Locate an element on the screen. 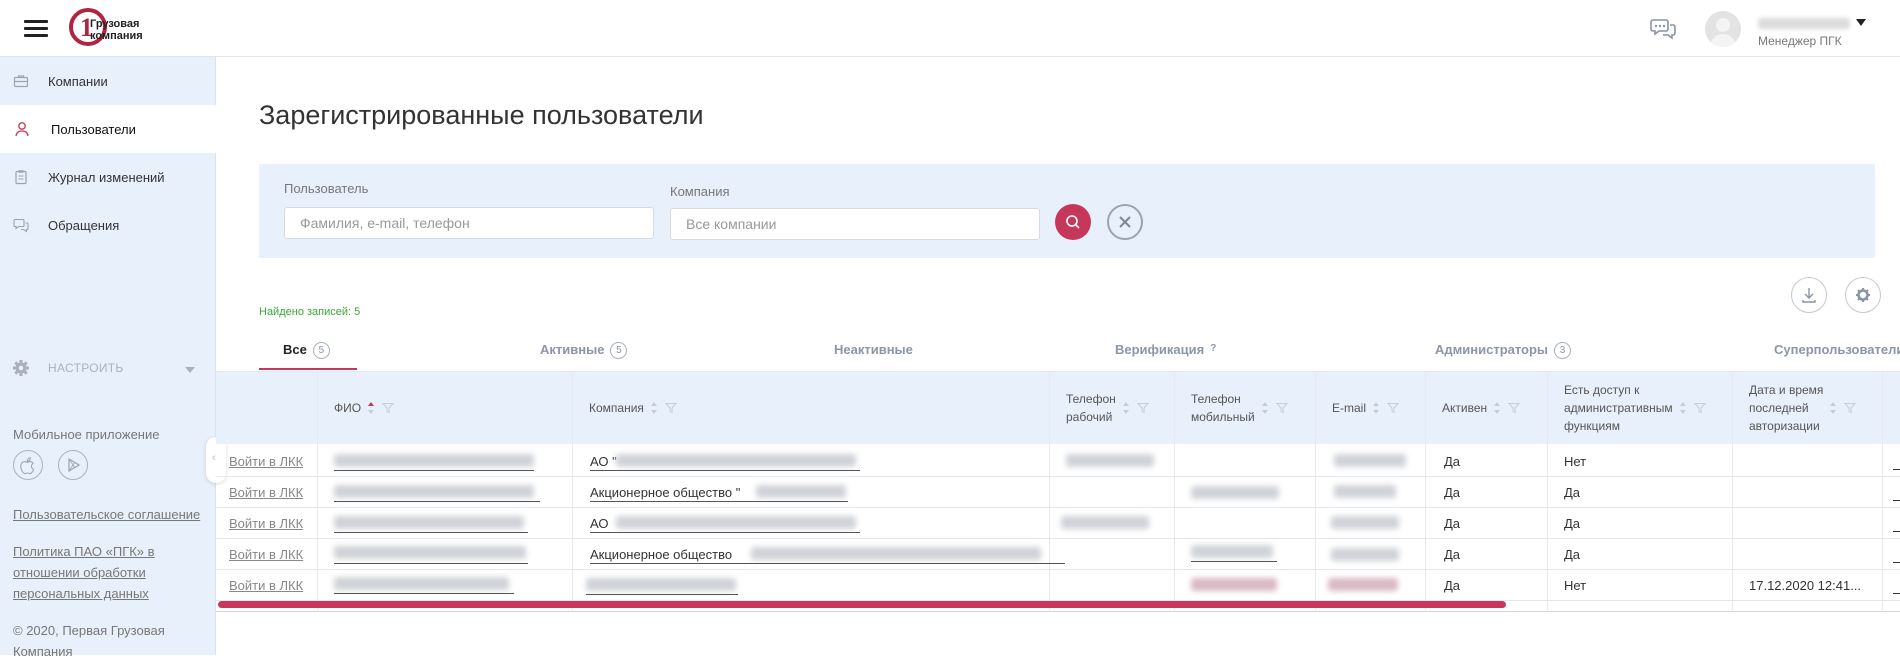 The height and width of the screenshot is (662, 1900). sidebar-item-label: Журнал изменений is located at coordinates (106, 177).